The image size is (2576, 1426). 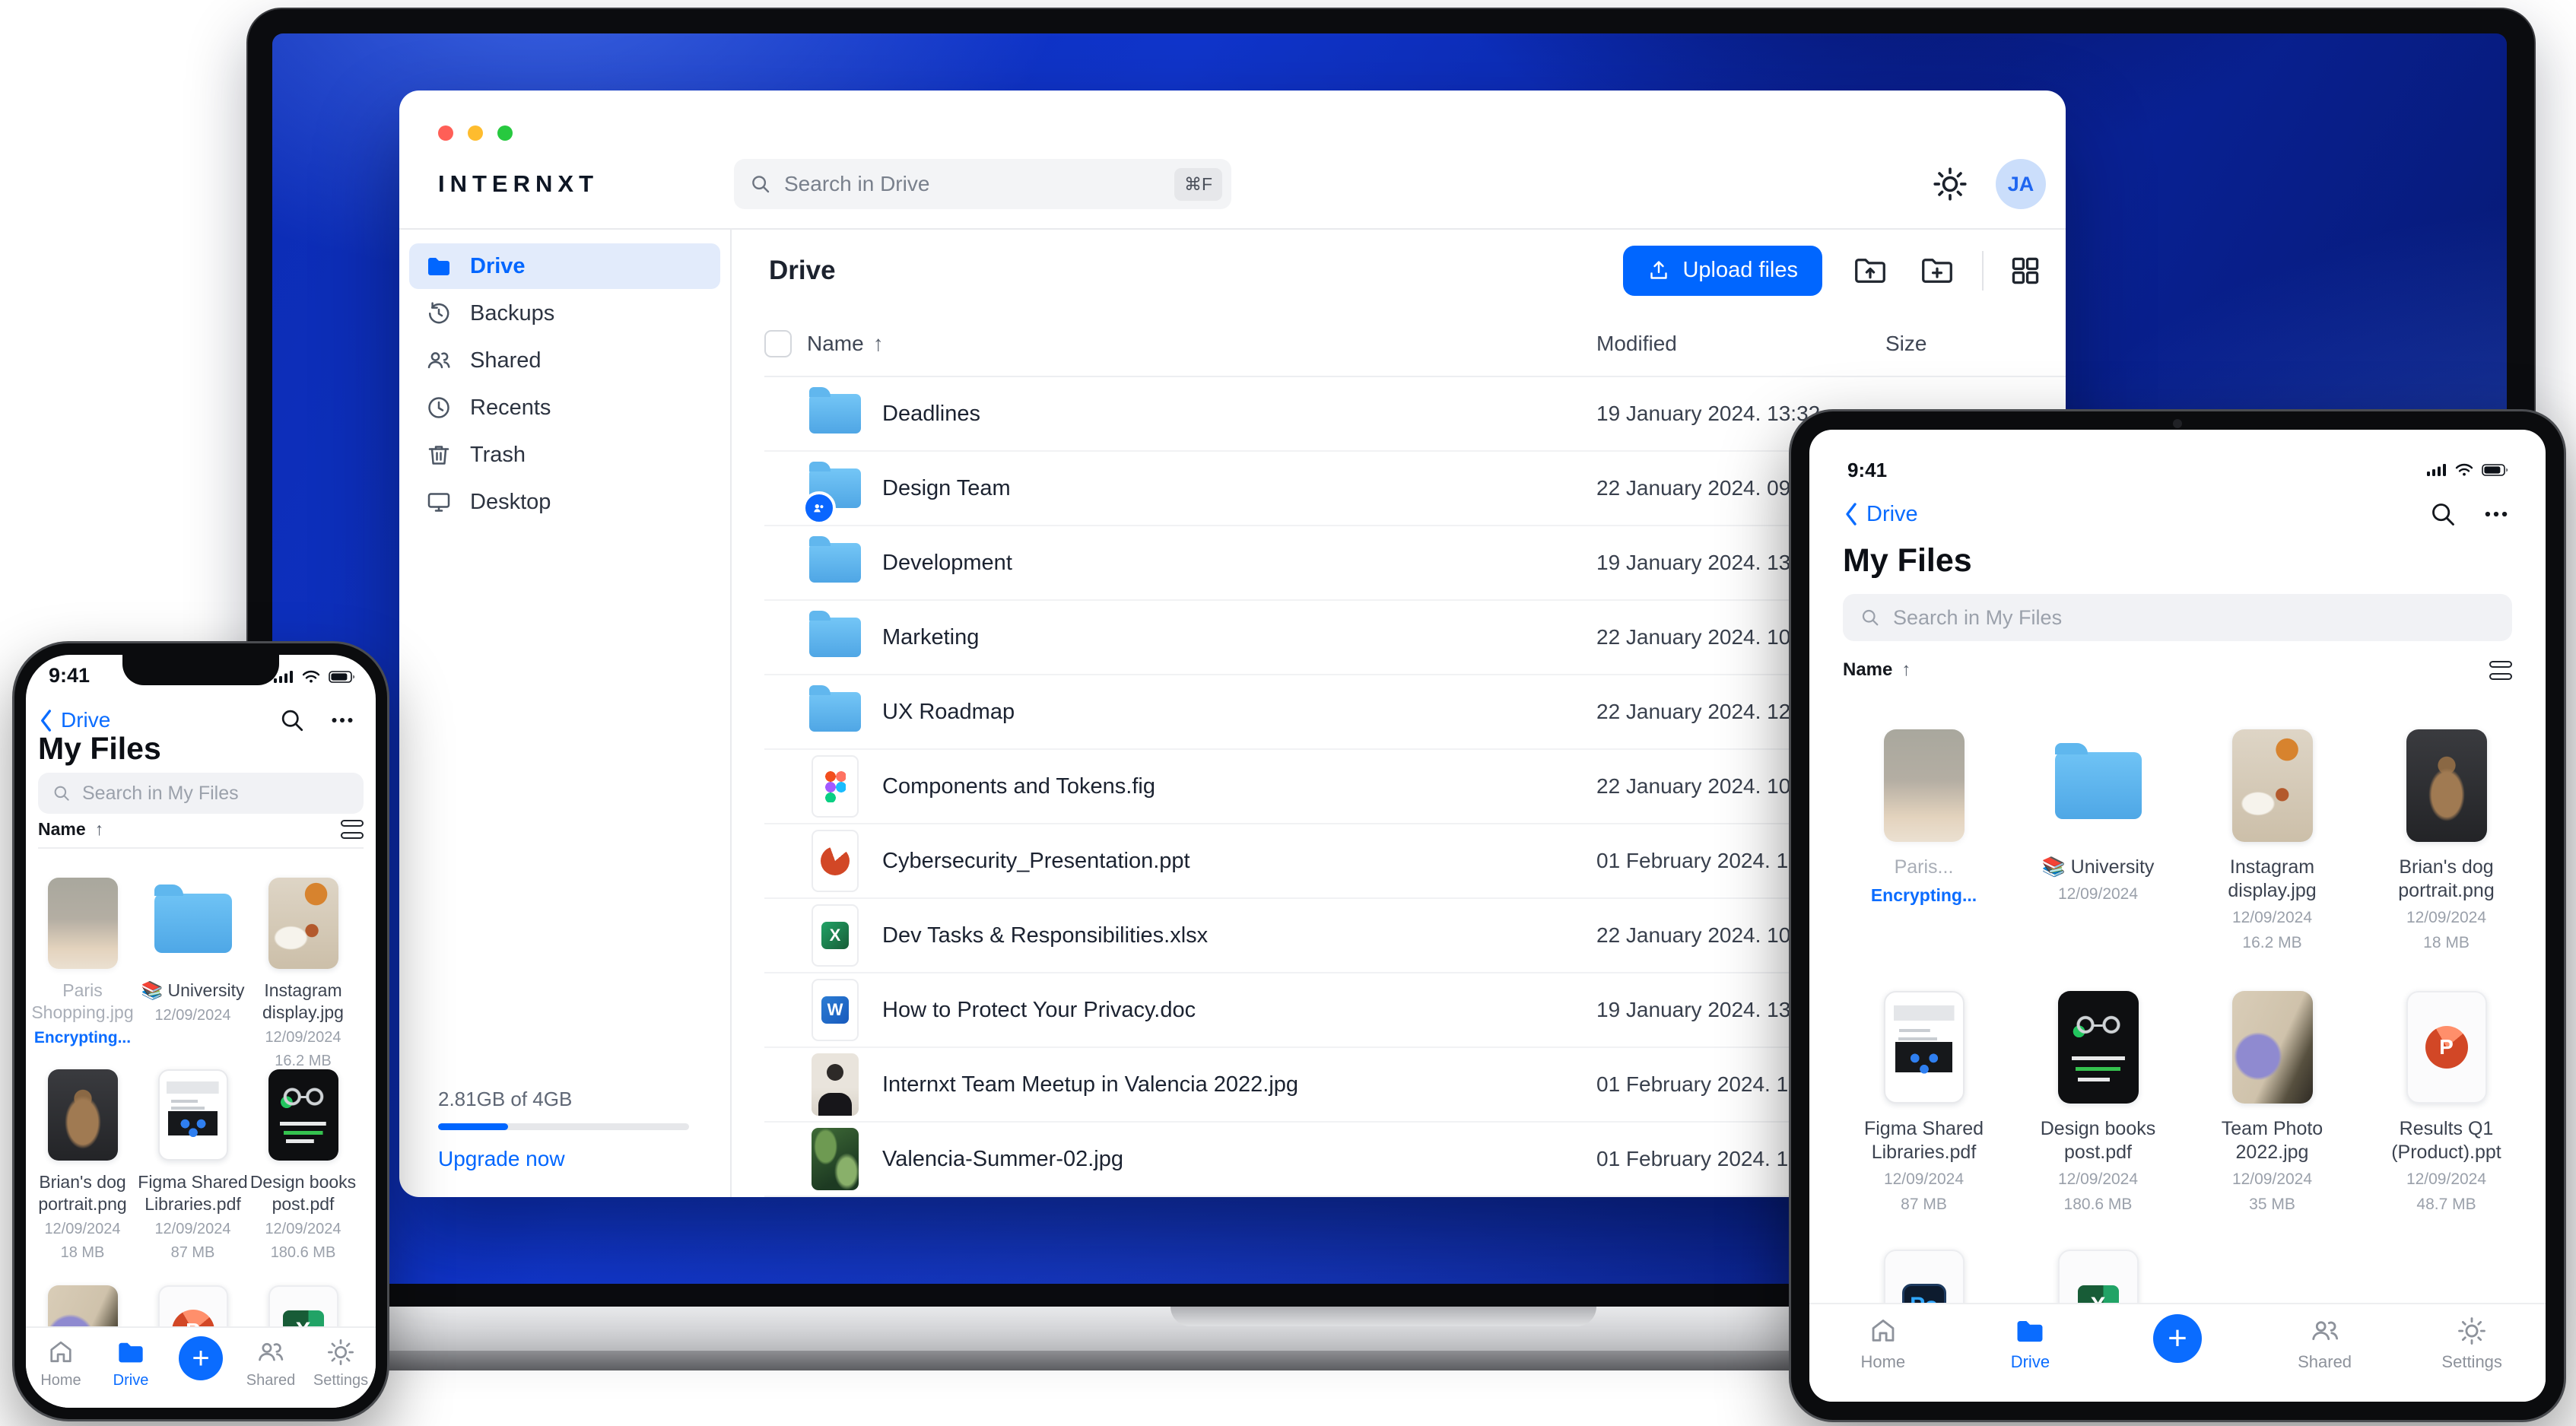 What do you see at coordinates (1659, 269) in the screenshot?
I see `upload-icon` at bounding box center [1659, 269].